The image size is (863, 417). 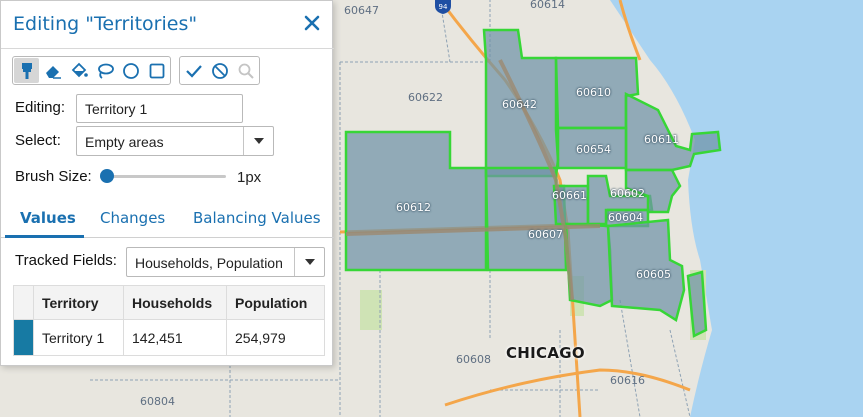 I want to click on table-row: Territory 1 142,451 254,979, so click(x=169, y=337).